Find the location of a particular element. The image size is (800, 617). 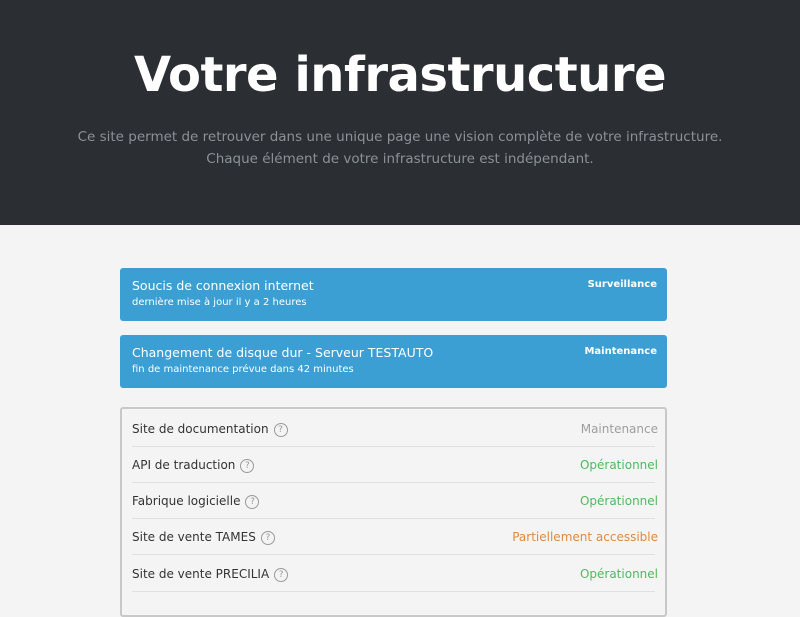

service-row-precilia: Site de vente PRECILIA? Opérationnel is located at coordinates (393, 574).